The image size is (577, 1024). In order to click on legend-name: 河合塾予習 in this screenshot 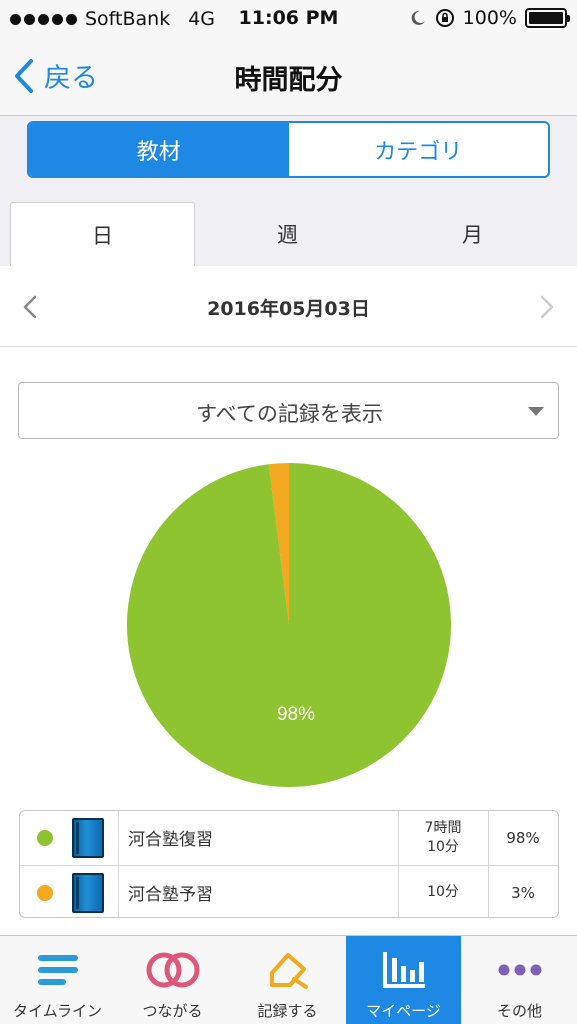, I will do `click(170, 895)`.